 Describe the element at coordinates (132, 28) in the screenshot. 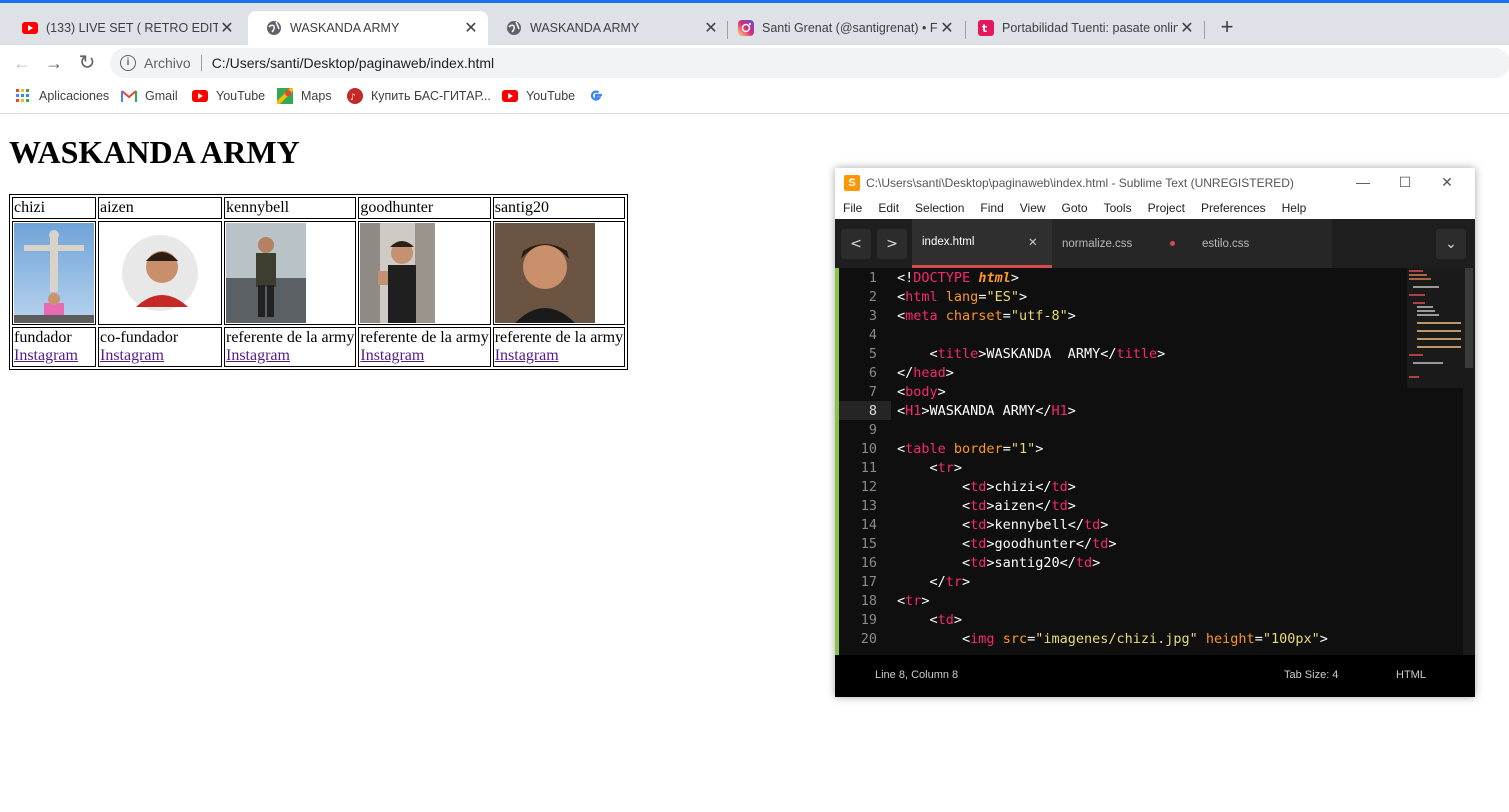

I see `tab-title: (133) LIVE SET ( RETRO EDITION (` at that location.